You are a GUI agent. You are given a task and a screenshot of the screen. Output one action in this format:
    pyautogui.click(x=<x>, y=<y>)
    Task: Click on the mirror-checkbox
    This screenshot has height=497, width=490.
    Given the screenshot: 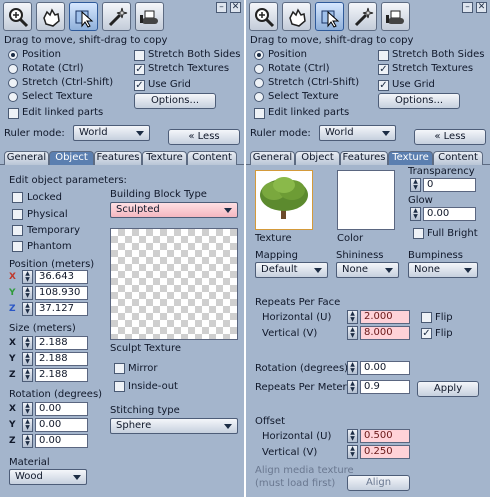 What is the action you would take?
    pyautogui.click(x=119, y=368)
    